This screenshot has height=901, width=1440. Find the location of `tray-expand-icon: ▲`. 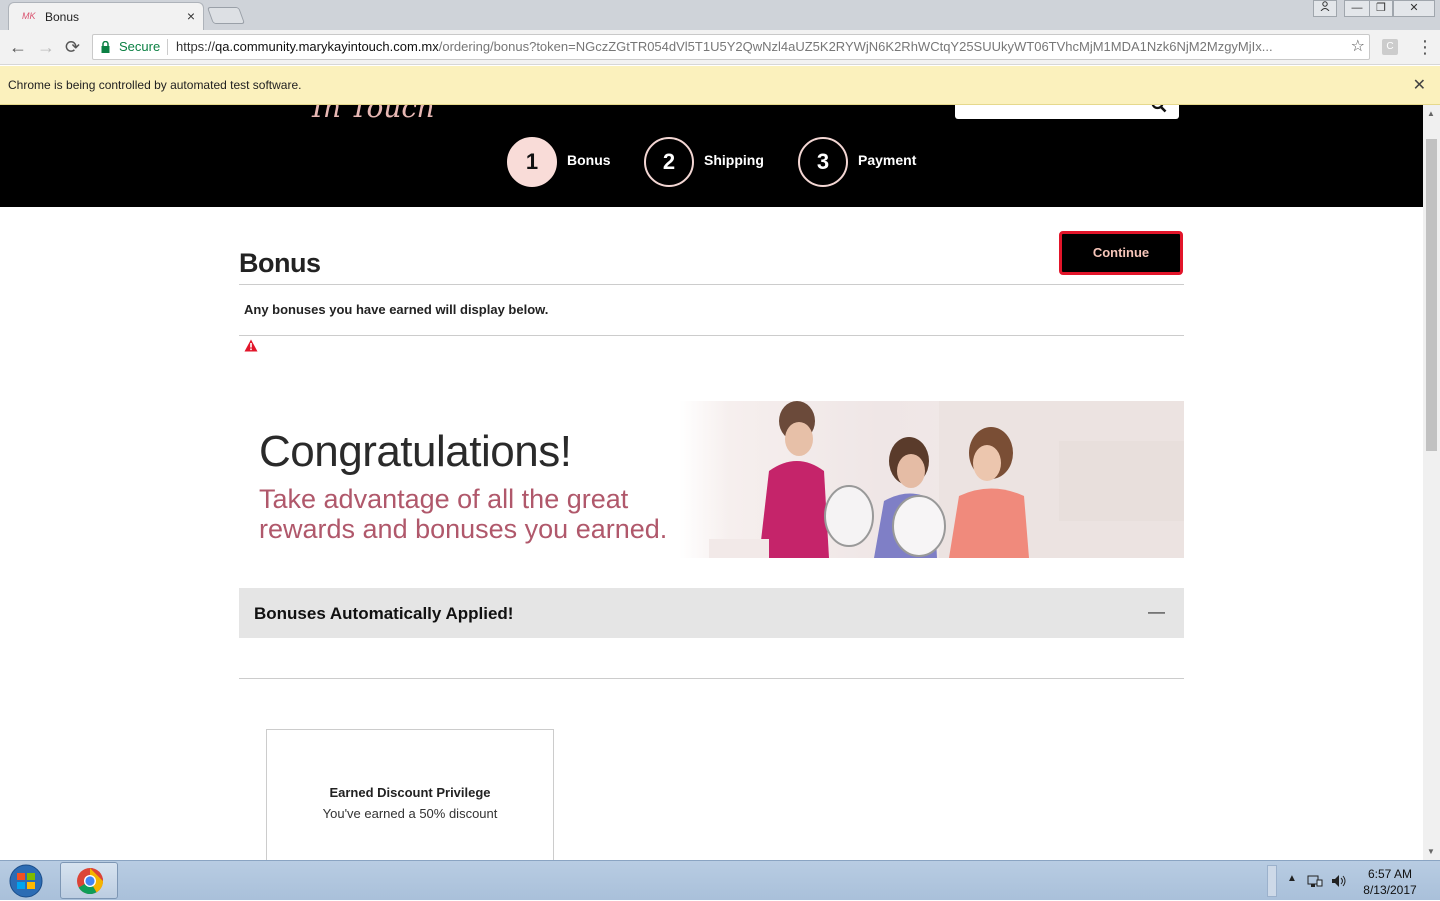

tray-expand-icon: ▲ is located at coordinates (1292, 878).